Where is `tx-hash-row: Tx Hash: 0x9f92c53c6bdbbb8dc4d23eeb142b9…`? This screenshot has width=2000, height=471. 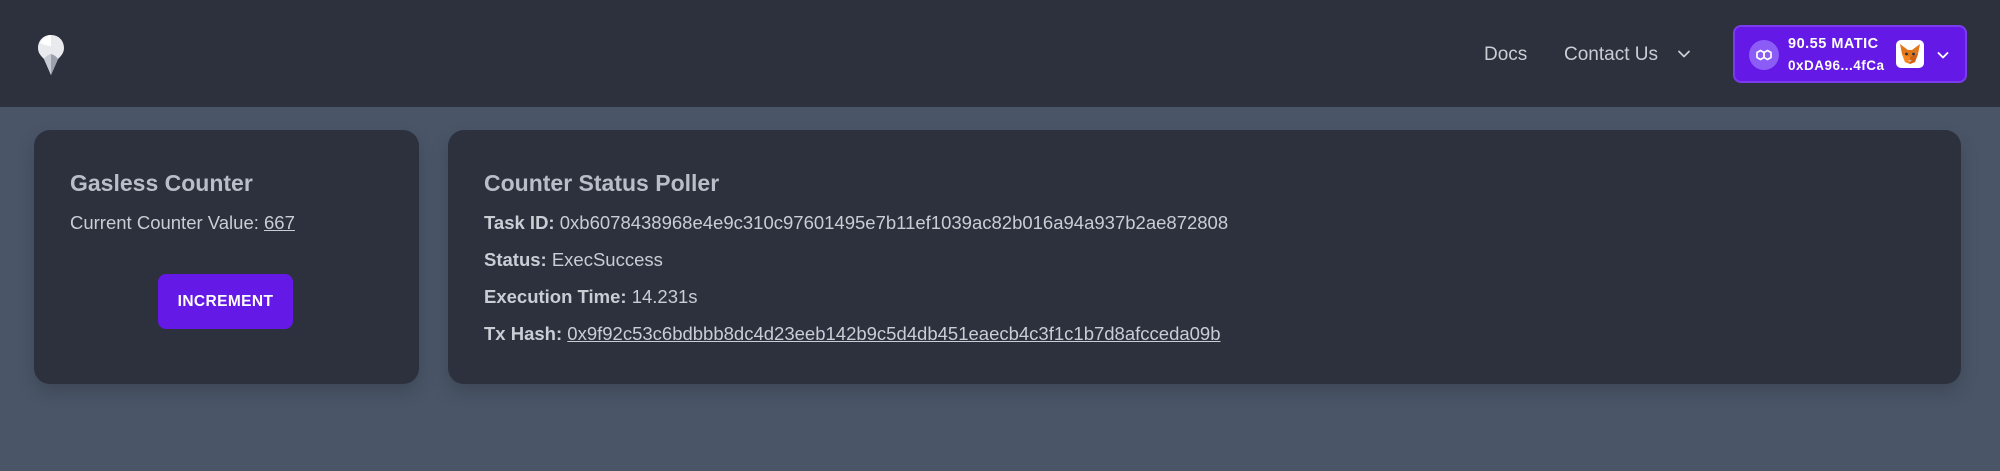 tx-hash-row: Tx Hash: 0x9f92c53c6bdbbb8dc4d23eeb142b9… is located at coordinates (852, 334).